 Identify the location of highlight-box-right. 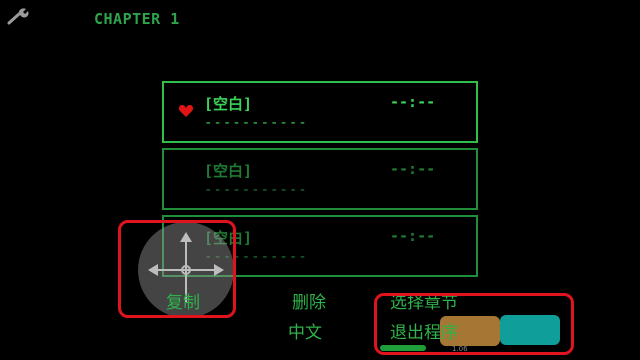
(474, 324).